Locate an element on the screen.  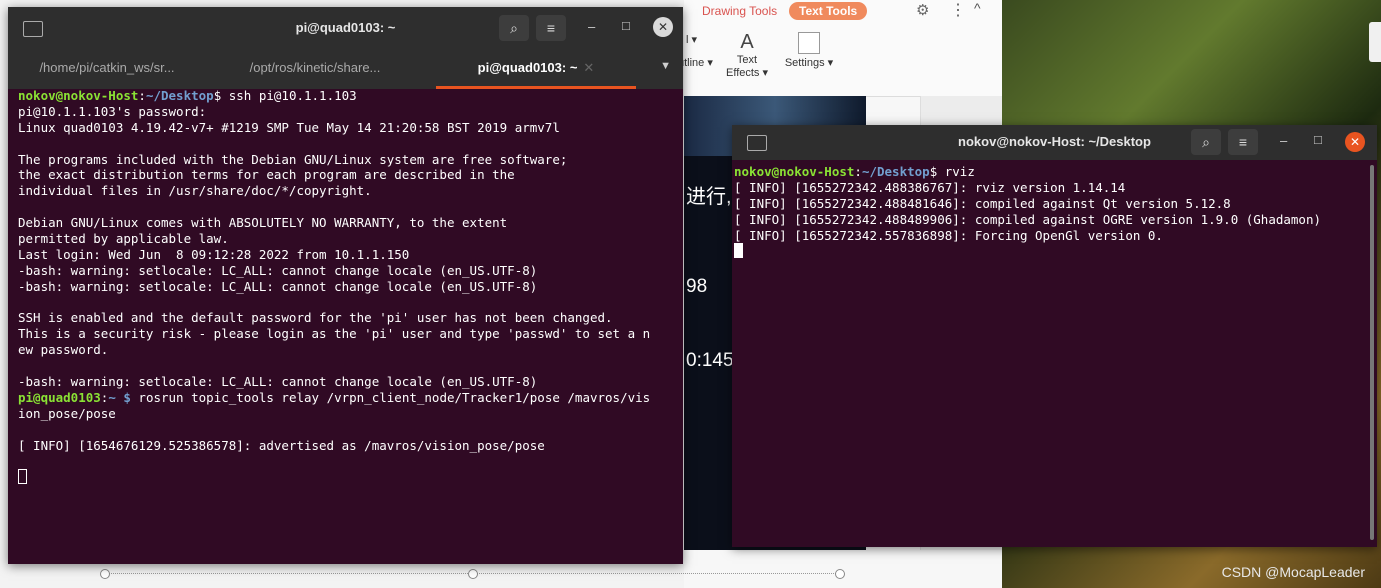
terminal-text: ew password. is located at coordinates (63, 350).